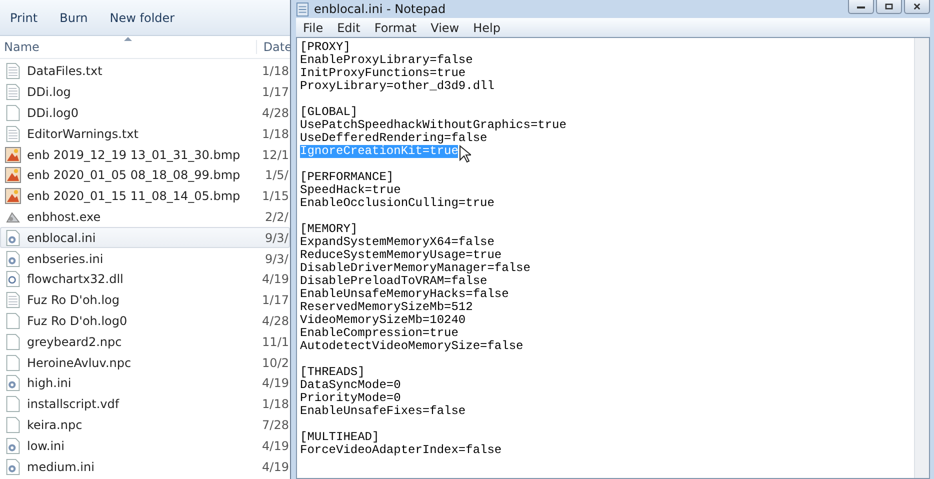 Image resolution: width=934 pixels, height=479 pixels. I want to click on minimize-button, so click(861, 7).